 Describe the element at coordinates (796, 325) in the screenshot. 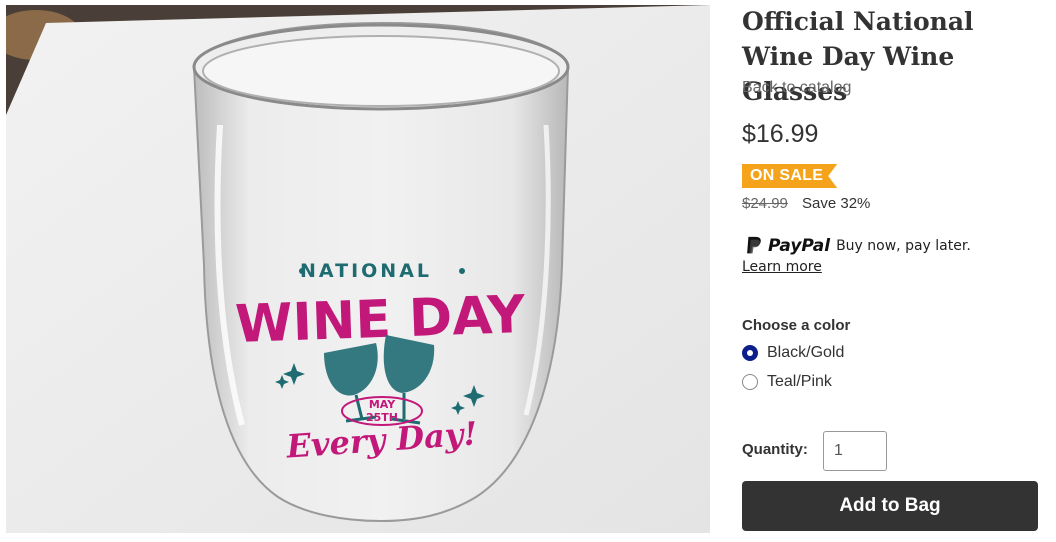

I see `color-selector-label: Choose a color` at that location.